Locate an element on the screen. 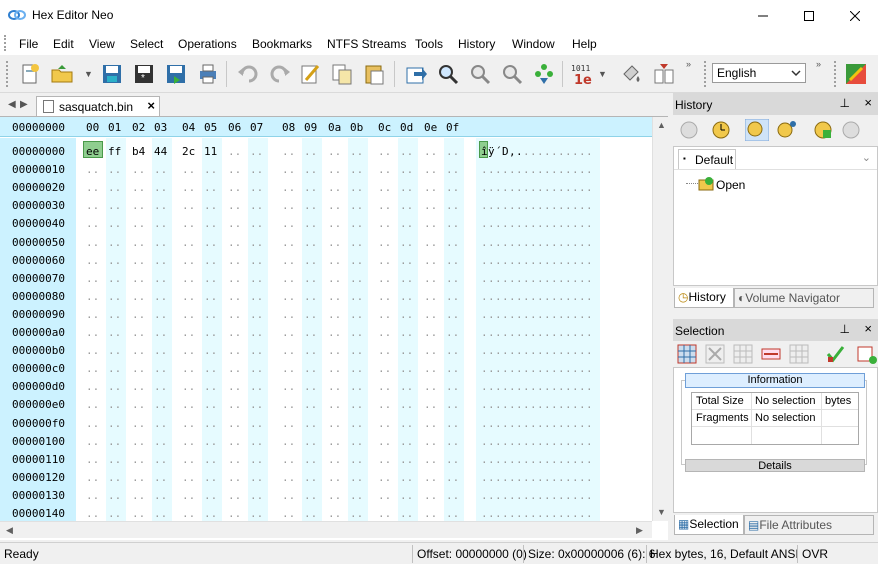 Image resolution: width=878 pixels, height=564 pixels. scroll-left-icon: ◀ is located at coordinates (9, 530).